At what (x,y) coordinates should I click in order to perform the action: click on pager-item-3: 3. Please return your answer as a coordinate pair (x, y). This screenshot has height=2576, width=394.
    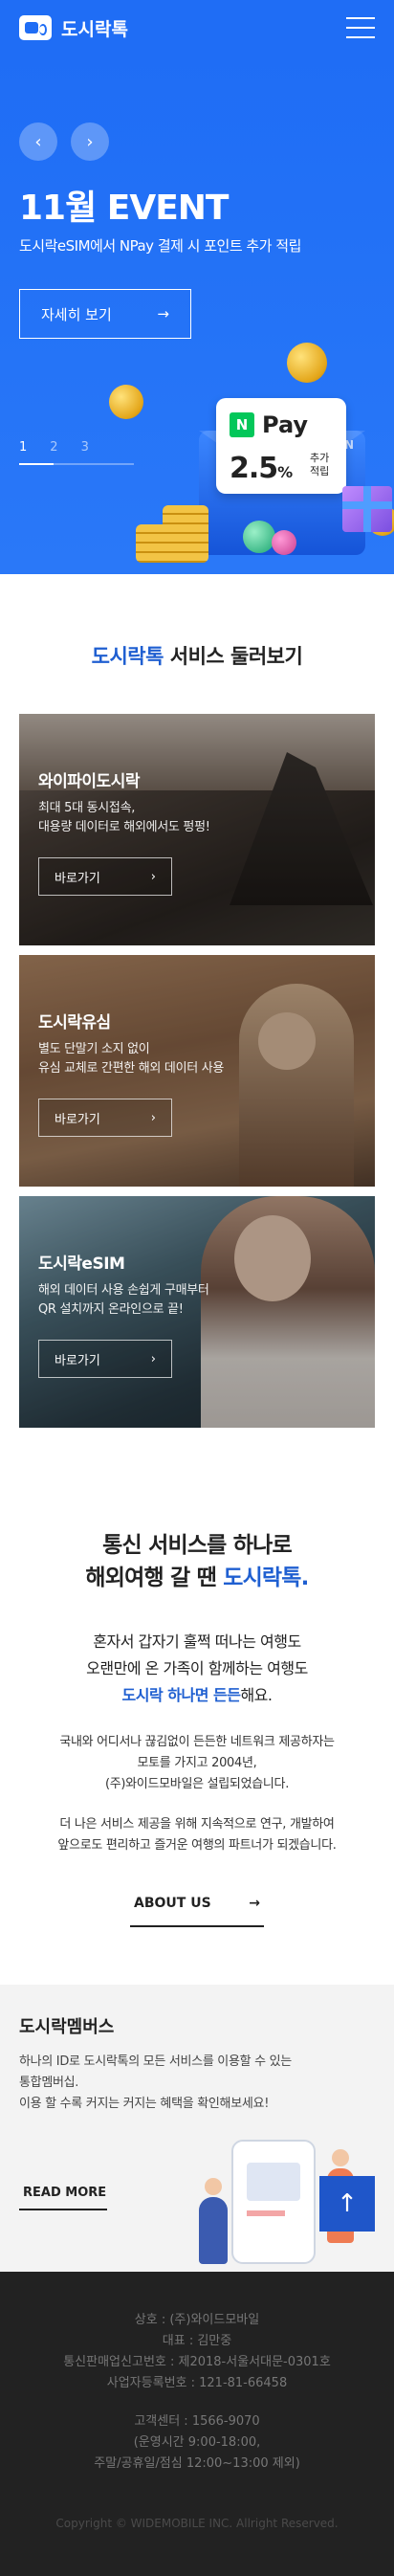
    Looking at the image, I should click on (85, 447).